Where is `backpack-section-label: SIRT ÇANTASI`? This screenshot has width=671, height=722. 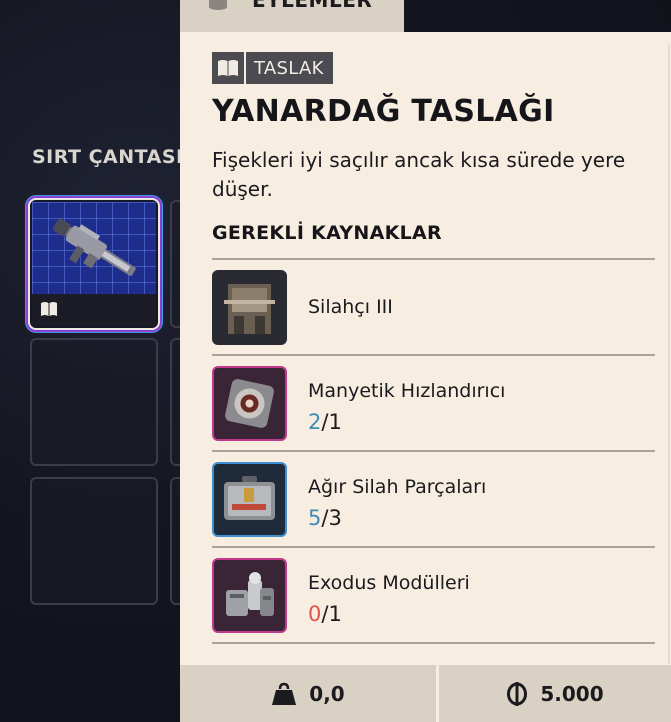
backpack-section-label: SIRT ÇANTASI is located at coordinates (108, 157).